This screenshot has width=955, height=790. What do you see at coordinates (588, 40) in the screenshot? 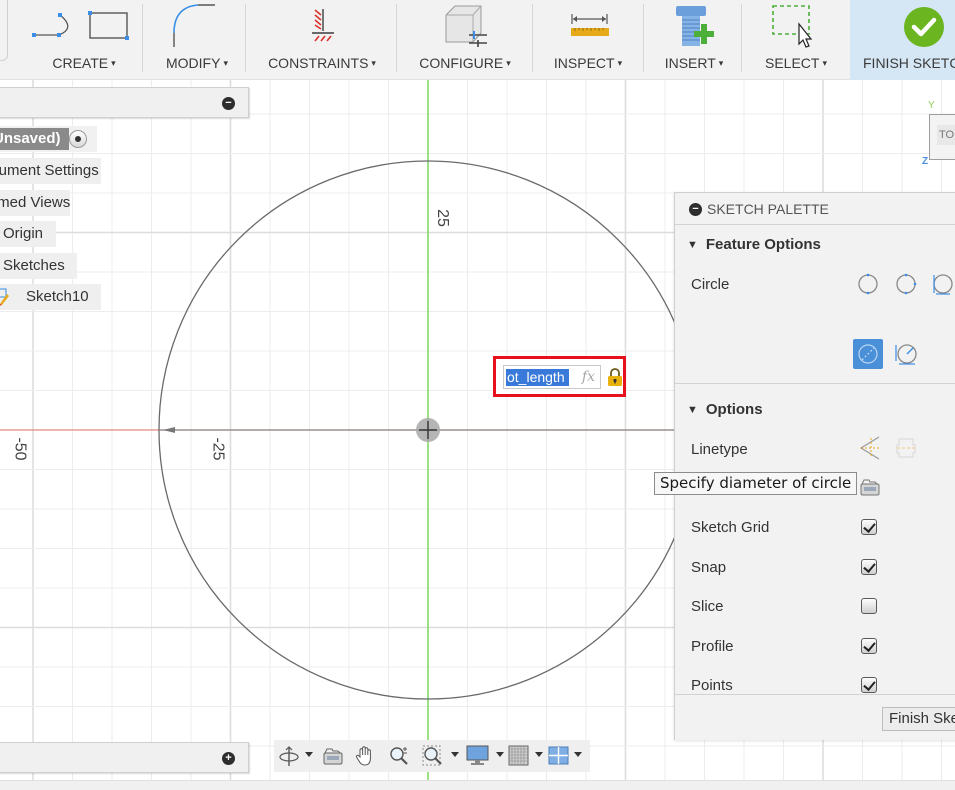
I see `inspect-menu: INSPECT ▾` at bounding box center [588, 40].